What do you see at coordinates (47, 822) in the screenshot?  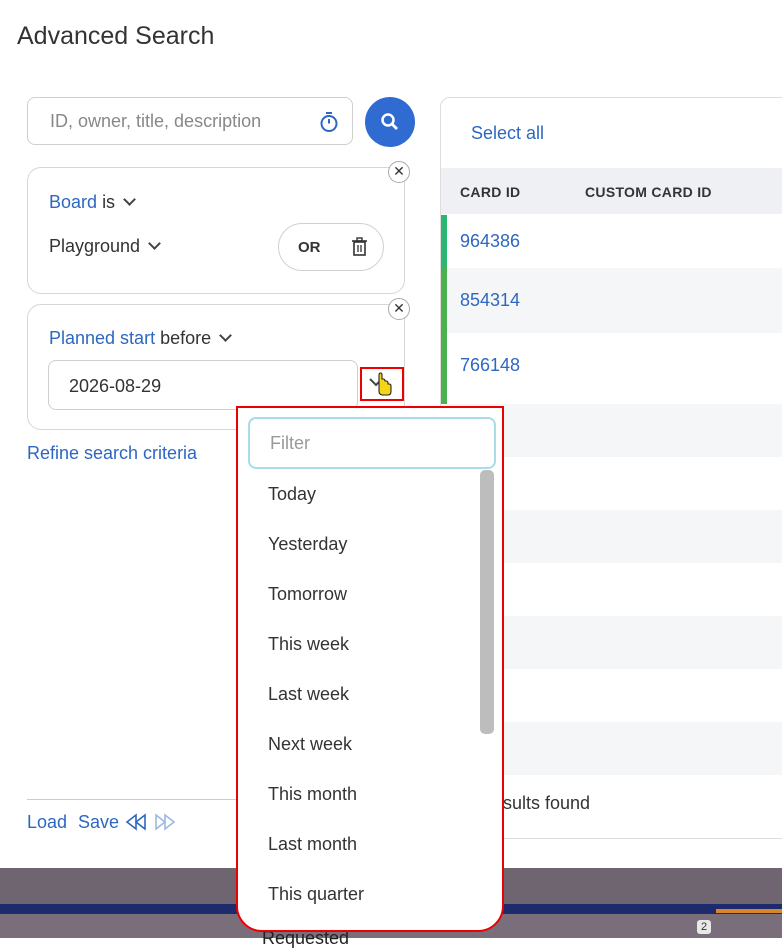 I see `load-link: Load` at bounding box center [47, 822].